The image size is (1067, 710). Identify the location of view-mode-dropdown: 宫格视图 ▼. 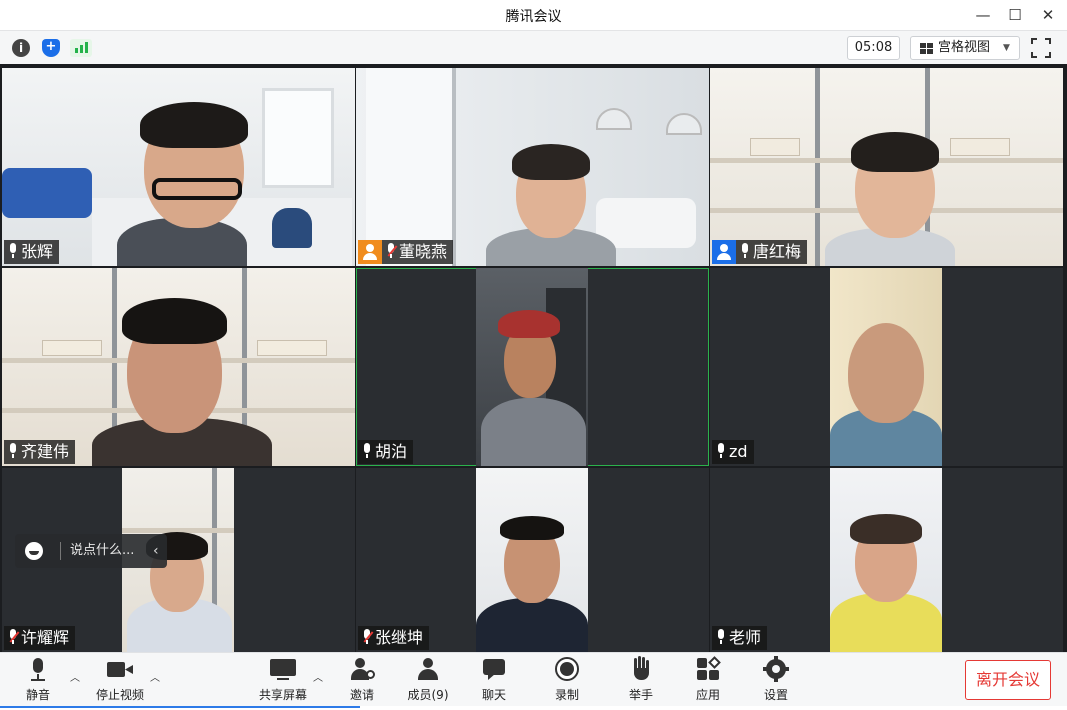
(965, 48).